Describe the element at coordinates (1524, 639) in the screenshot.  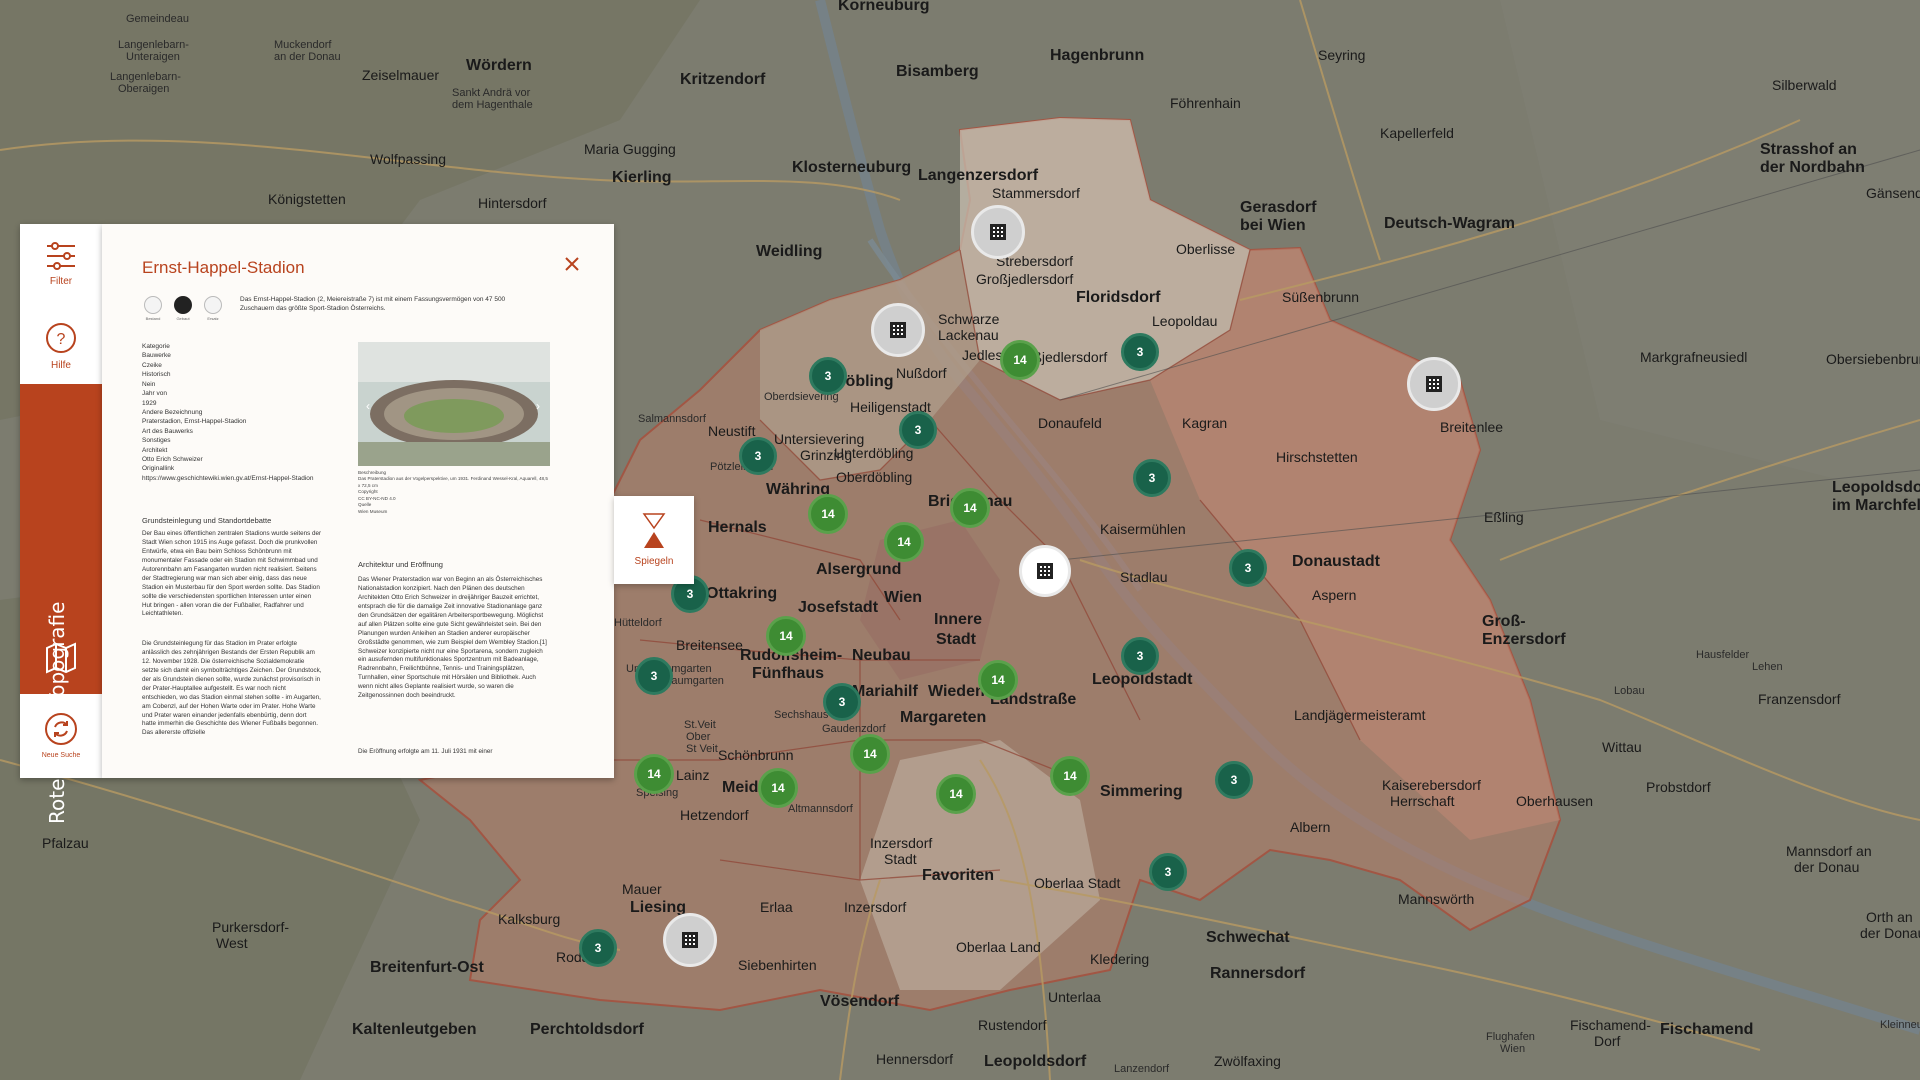
I see `map-place-label: Enzersdorf` at that location.